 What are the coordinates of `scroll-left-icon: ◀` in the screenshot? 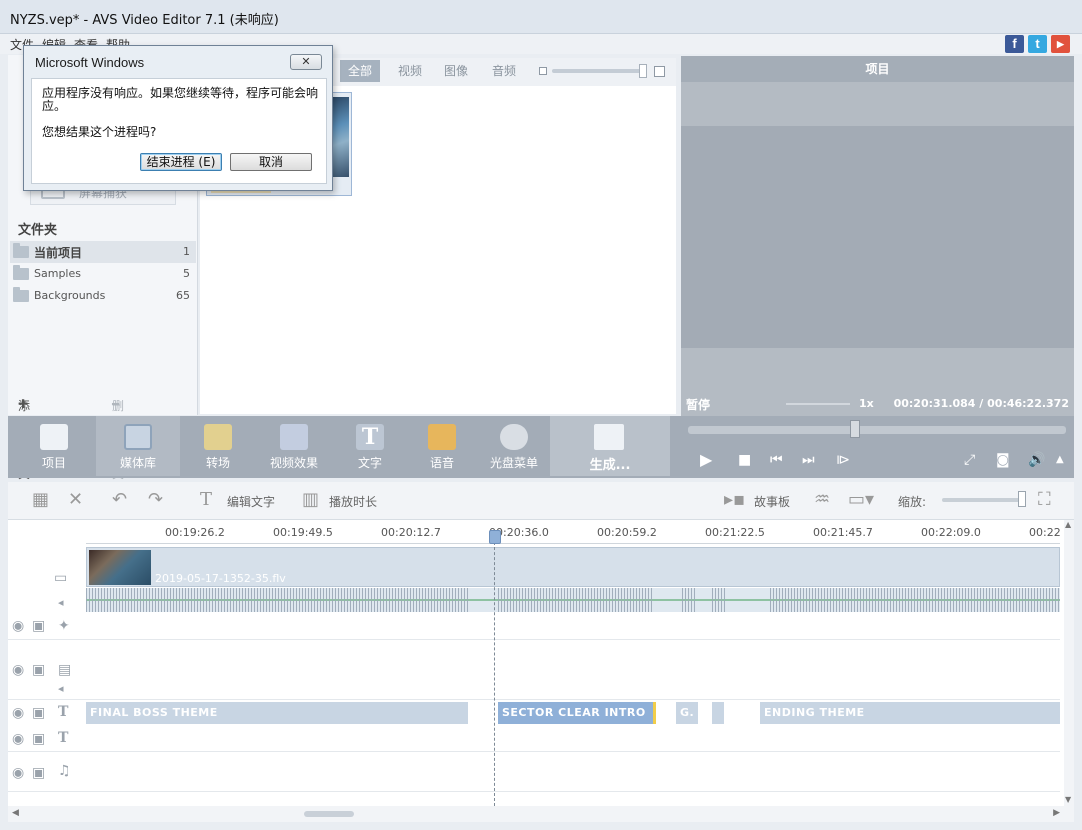 It's located at (15, 813).